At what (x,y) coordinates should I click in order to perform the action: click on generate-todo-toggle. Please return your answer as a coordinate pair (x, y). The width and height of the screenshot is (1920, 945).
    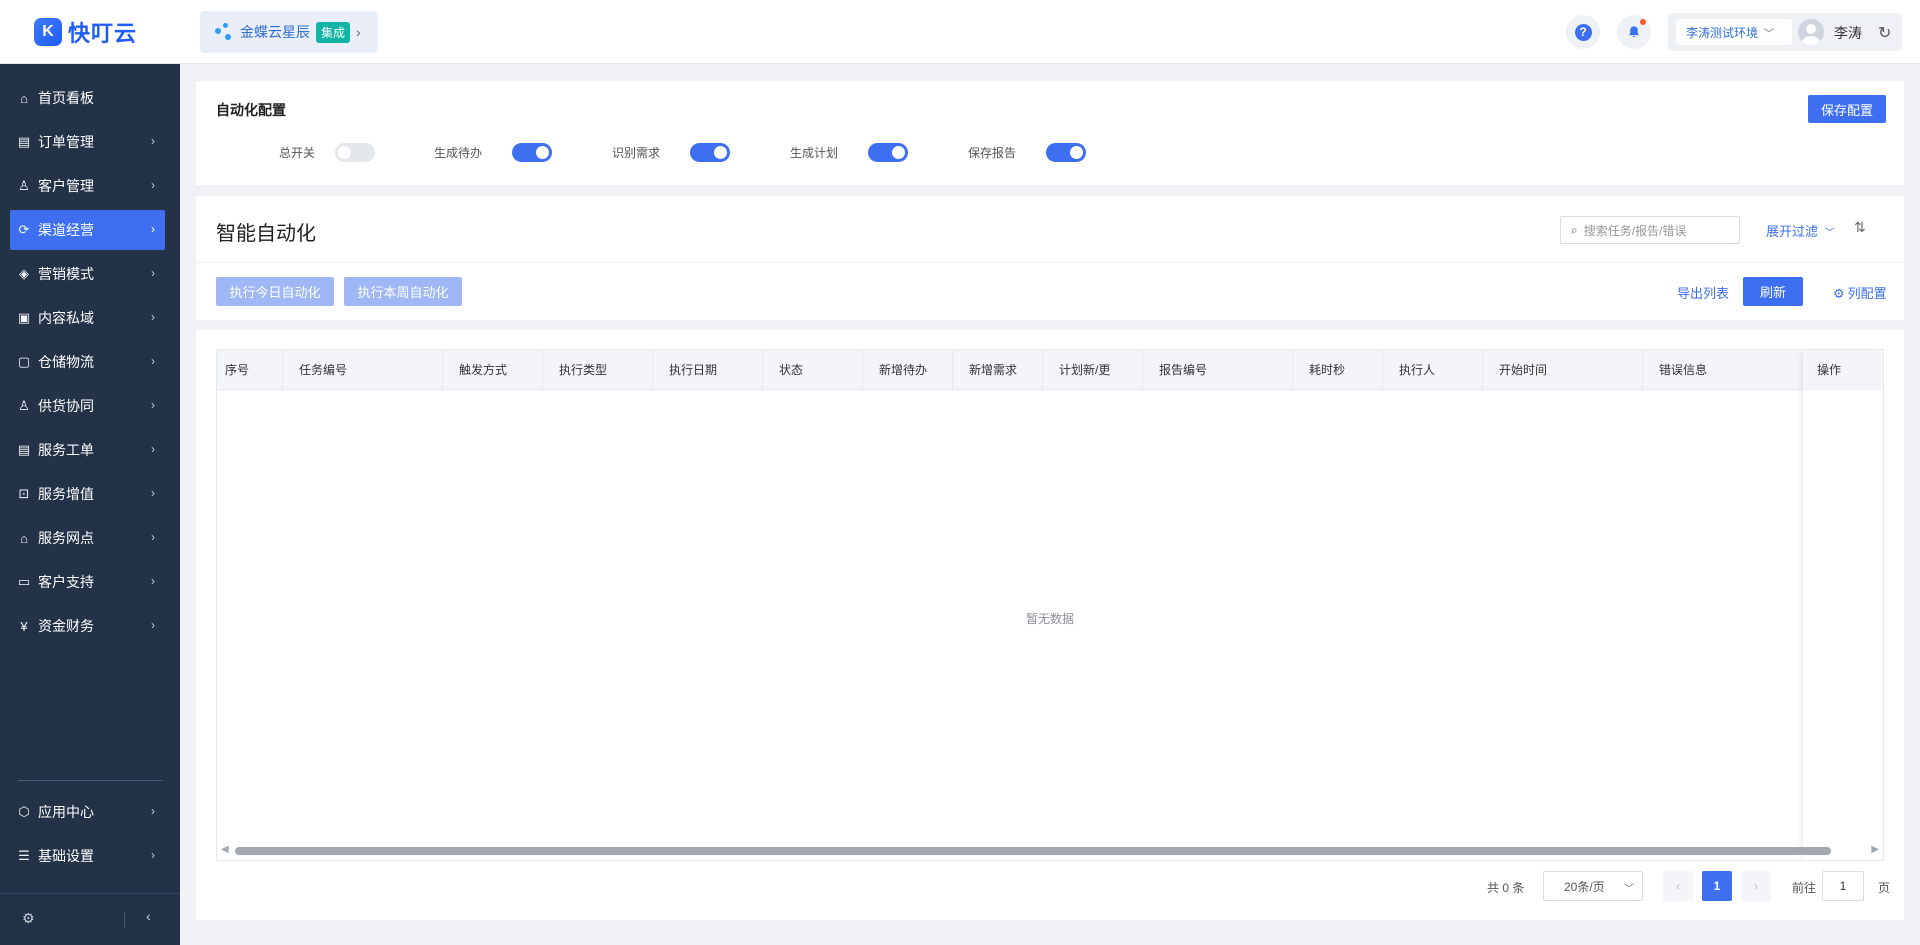
    Looking at the image, I should click on (532, 152).